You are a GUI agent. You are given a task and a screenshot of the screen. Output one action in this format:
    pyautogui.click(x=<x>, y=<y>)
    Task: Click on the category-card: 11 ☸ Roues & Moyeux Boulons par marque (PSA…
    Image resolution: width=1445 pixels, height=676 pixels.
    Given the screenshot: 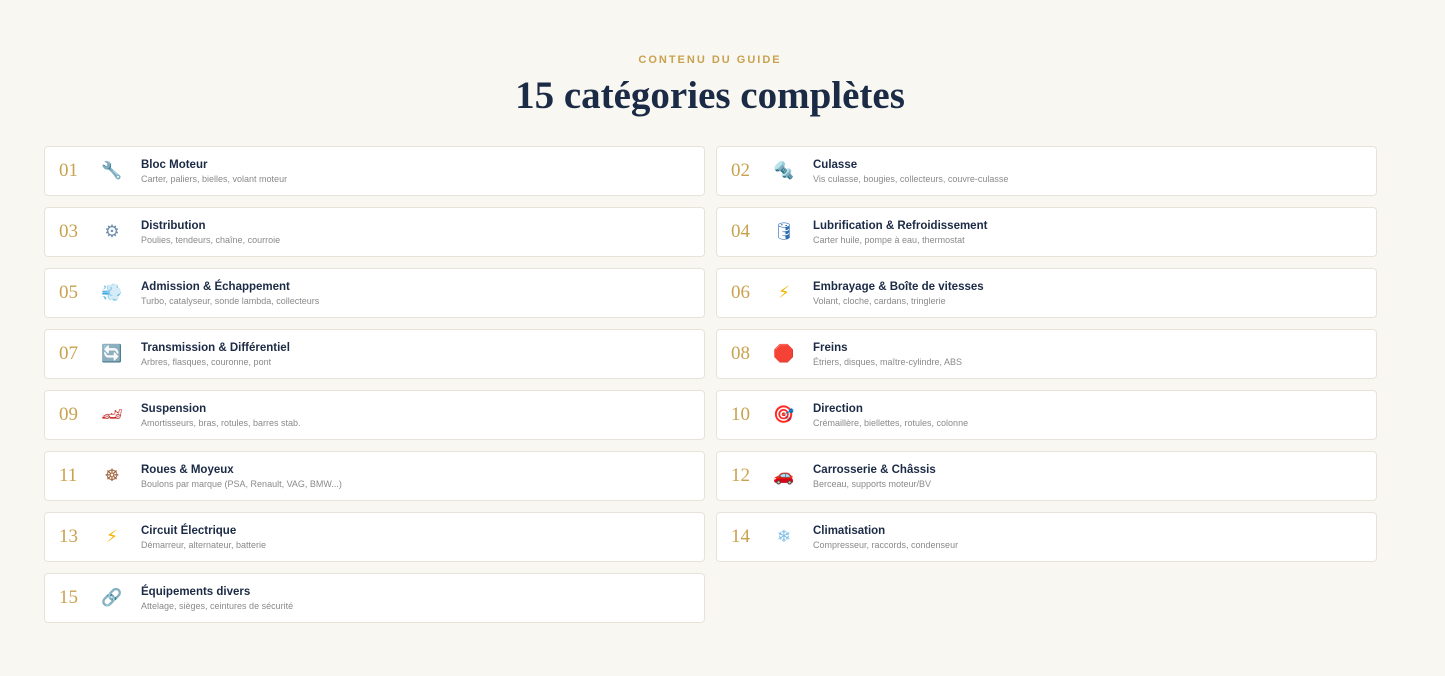 What is the action you would take?
    pyautogui.click(x=374, y=476)
    